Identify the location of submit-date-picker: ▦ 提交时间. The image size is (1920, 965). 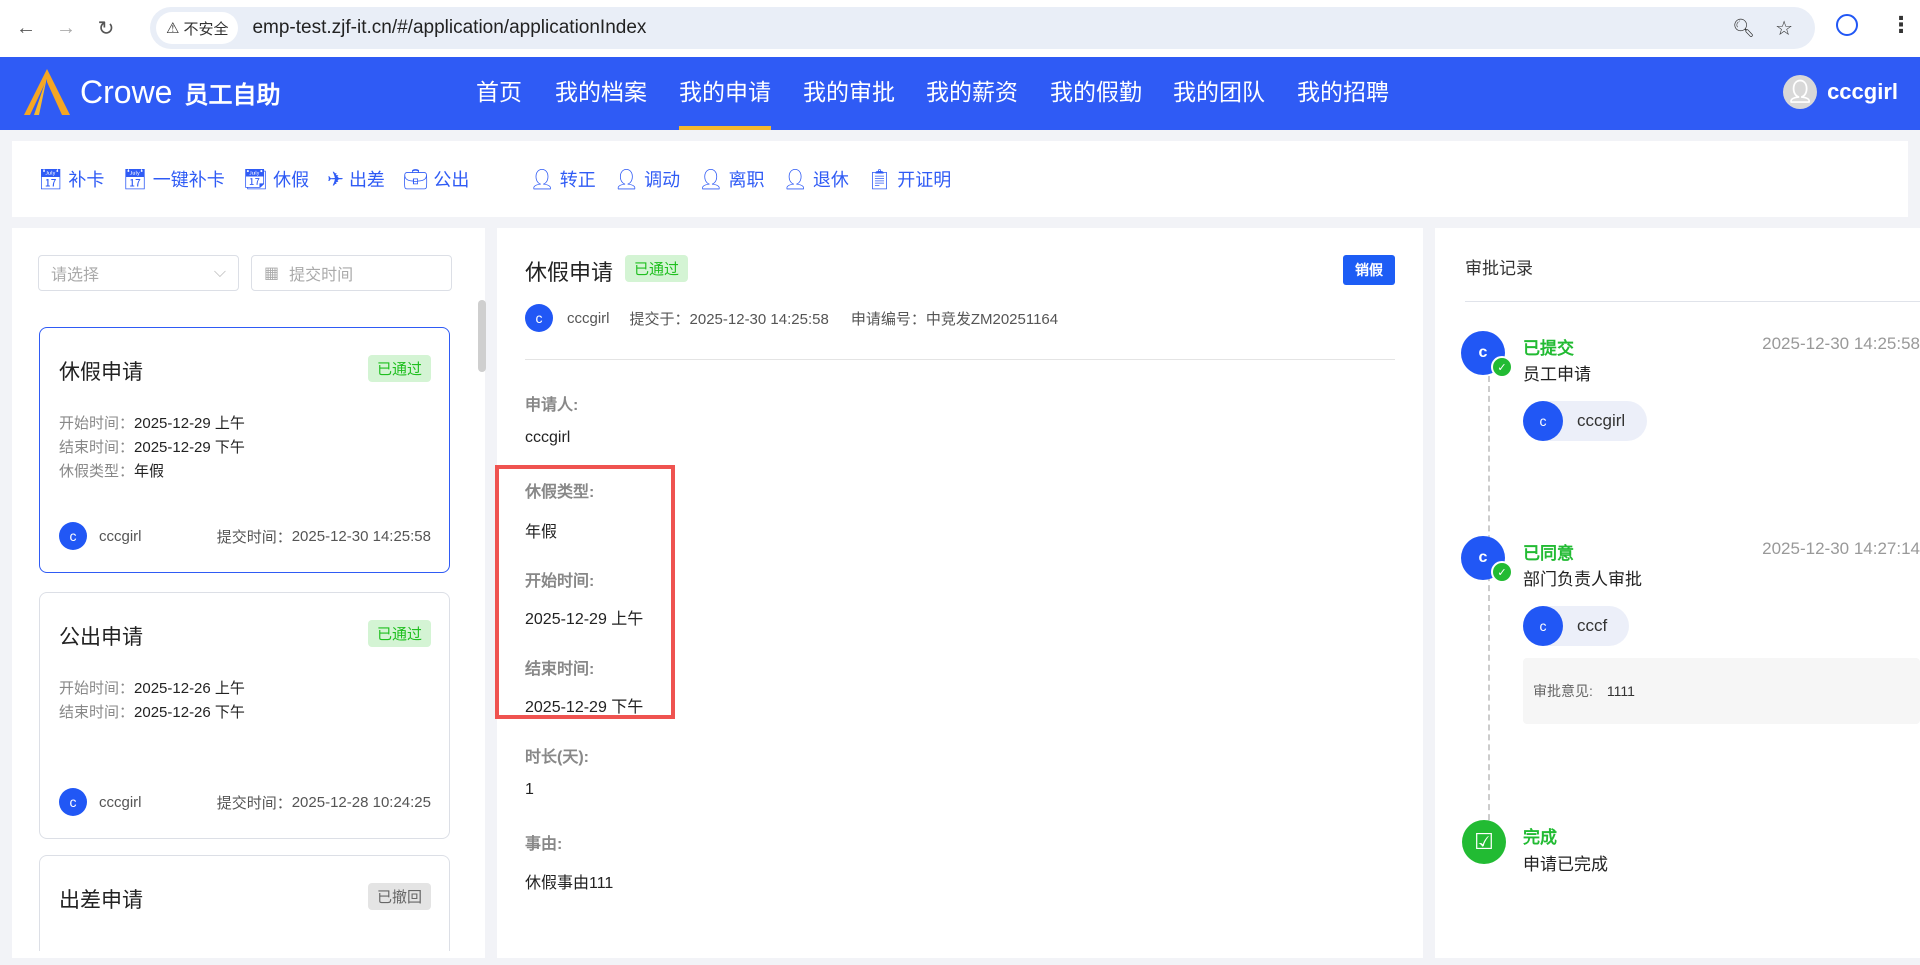
(351, 273).